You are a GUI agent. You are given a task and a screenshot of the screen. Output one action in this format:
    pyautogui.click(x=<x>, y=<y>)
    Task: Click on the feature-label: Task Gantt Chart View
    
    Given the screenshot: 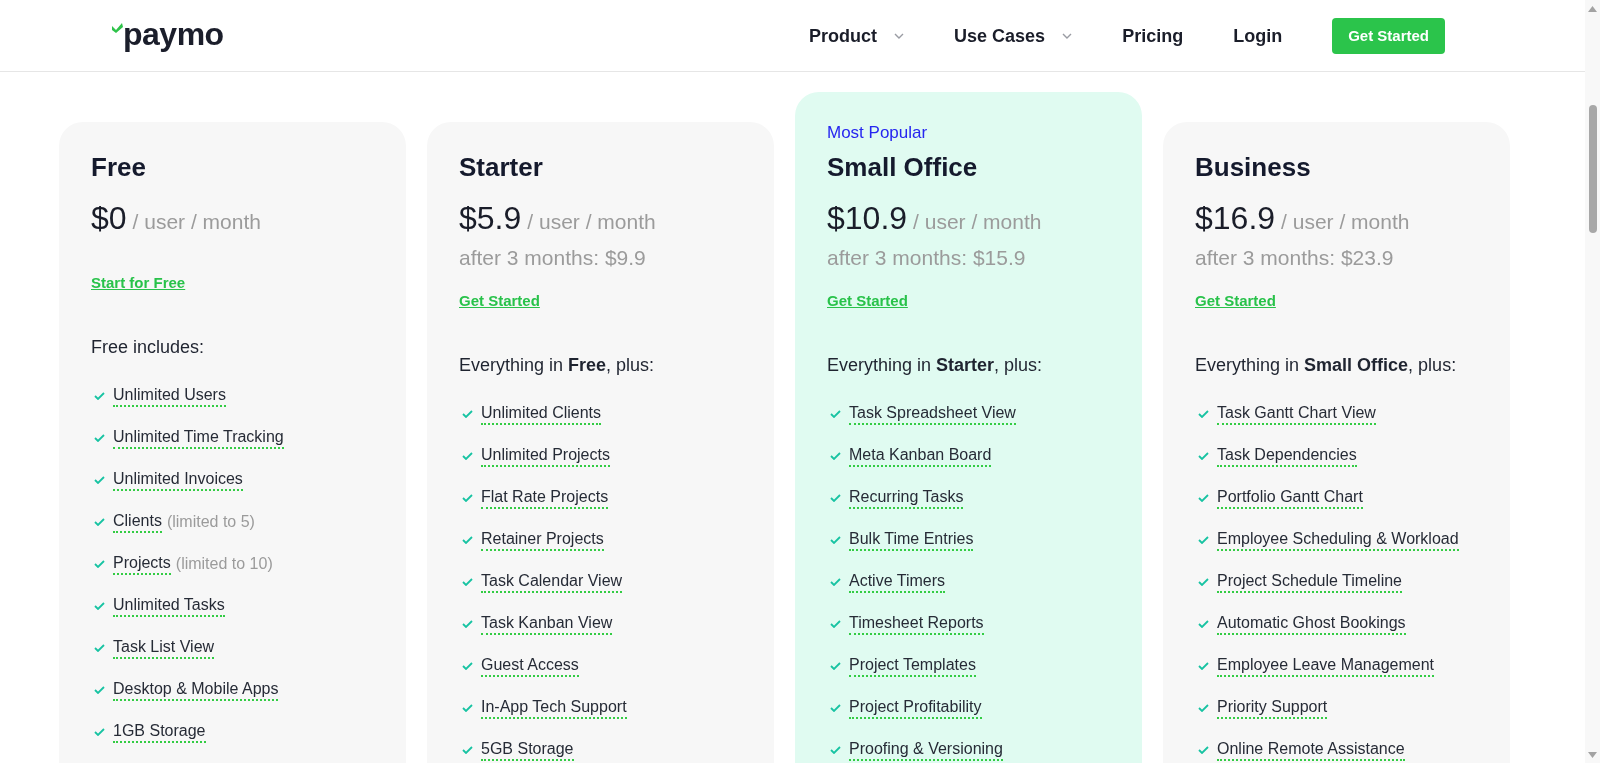 What is the action you would take?
    pyautogui.click(x=1296, y=414)
    